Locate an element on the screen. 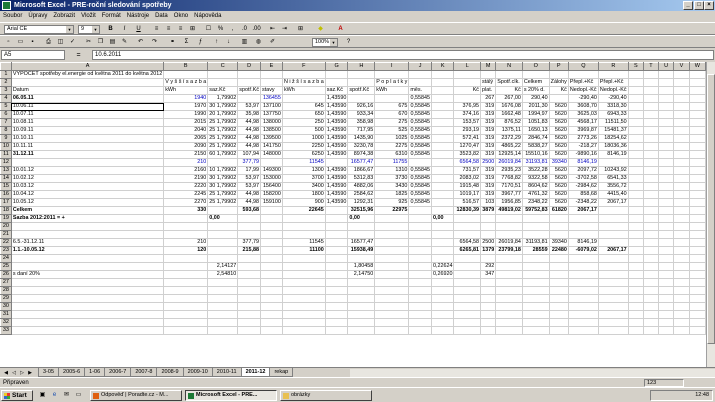 The width and height of the screenshot is (715, 402). row-header: 2 is located at coordinates (6, 82).